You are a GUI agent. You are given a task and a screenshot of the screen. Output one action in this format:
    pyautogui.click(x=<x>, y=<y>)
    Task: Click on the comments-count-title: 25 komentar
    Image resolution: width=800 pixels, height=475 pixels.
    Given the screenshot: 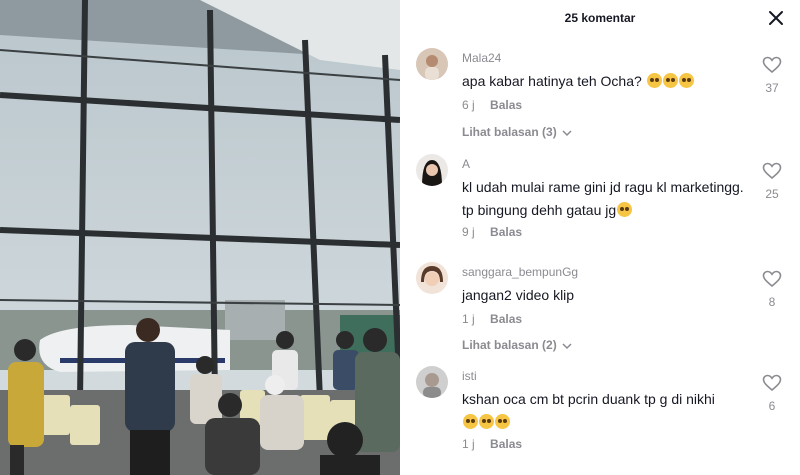 What is the action you would take?
    pyautogui.click(x=600, y=18)
    